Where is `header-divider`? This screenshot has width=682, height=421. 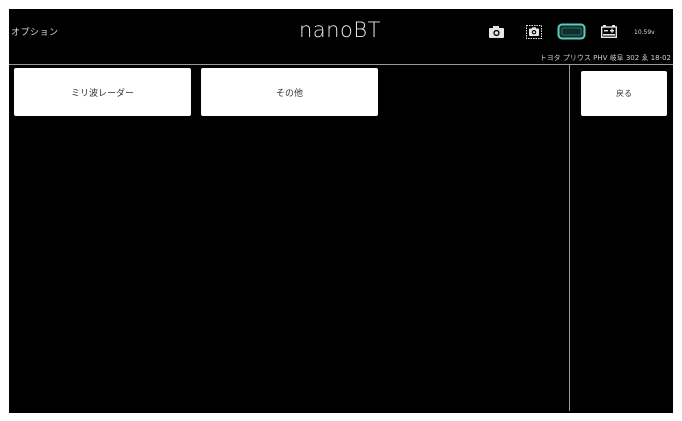 header-divider is located at coordinates (341, 64).